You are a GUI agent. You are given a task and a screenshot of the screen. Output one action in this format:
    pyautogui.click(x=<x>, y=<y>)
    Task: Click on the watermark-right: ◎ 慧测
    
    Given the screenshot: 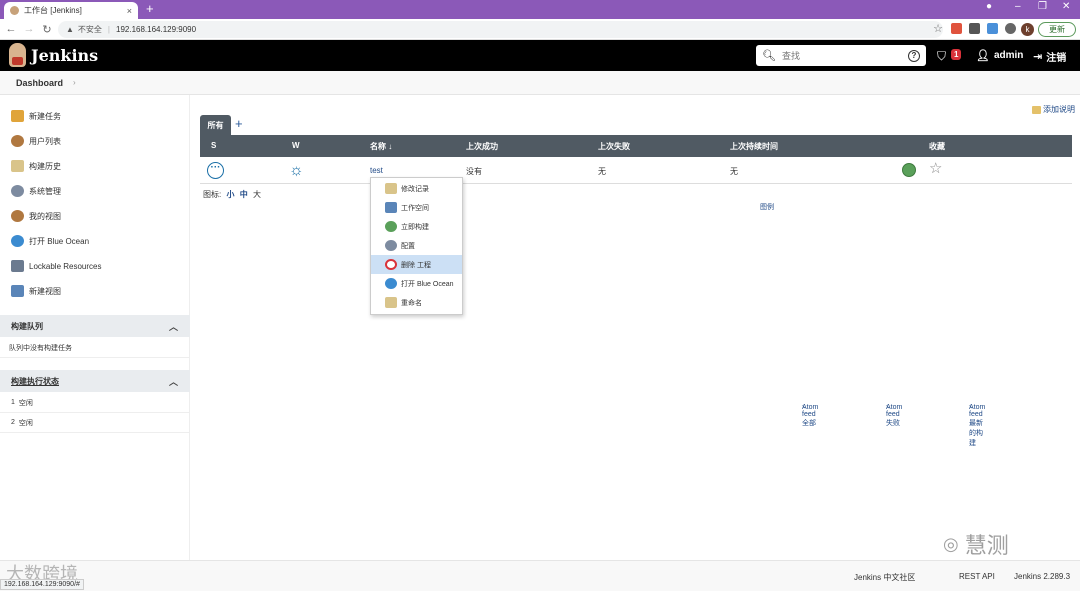 What is the action you would take?
    pyautogui.click(x=976, y=544)
    